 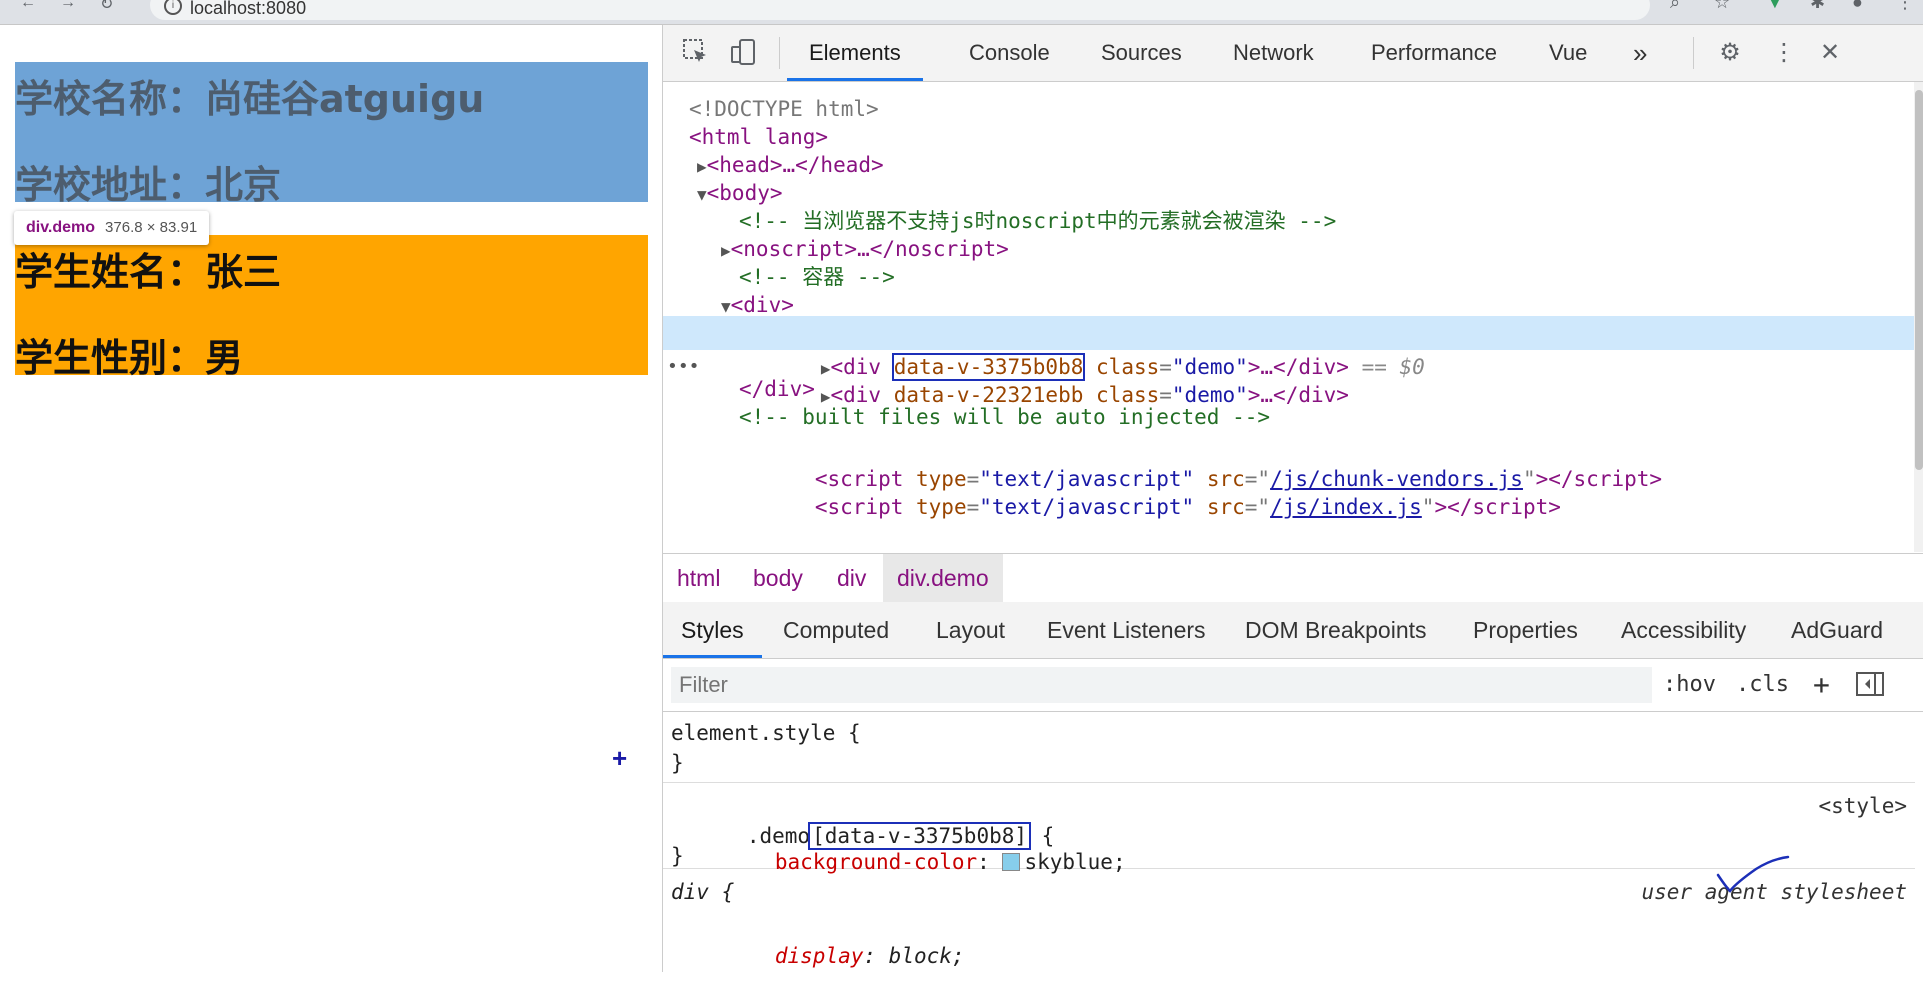 What do you see at coordinates (1722, 6) in the screenshot?
I see `bookmark-star-icon: ☆` at bounding box center [1722, 6].